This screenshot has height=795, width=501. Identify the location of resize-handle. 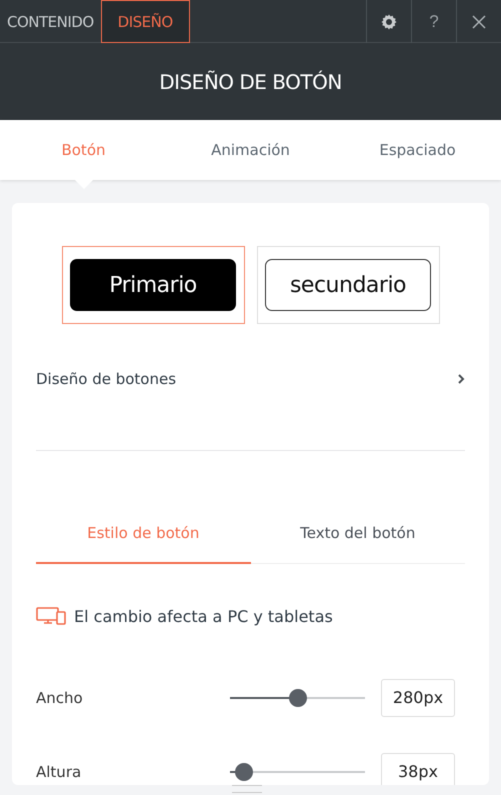
(247, 789).